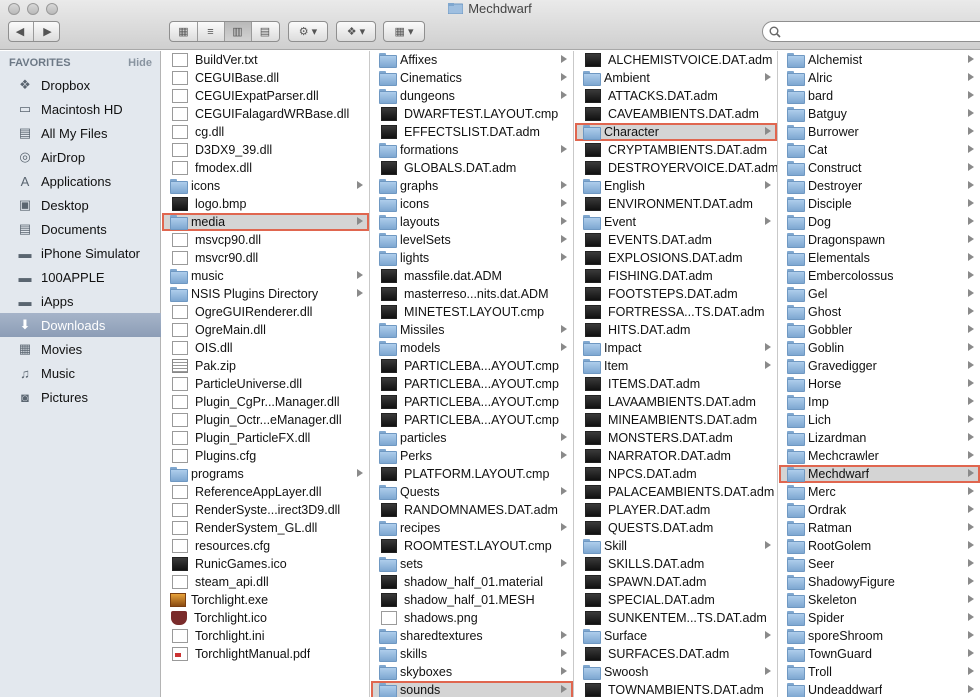  I want to click on file-row: OIS.dll, so click(265, 348).